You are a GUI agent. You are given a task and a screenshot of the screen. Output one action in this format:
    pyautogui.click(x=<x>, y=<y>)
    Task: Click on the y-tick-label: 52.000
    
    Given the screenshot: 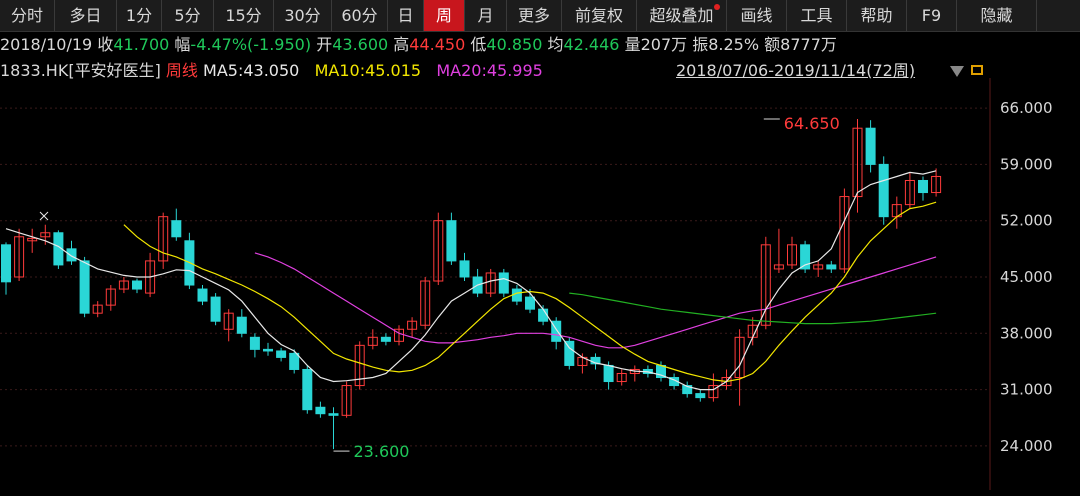 What is the action you would take?
    pyautogui.click(x=1026, y=221)
    